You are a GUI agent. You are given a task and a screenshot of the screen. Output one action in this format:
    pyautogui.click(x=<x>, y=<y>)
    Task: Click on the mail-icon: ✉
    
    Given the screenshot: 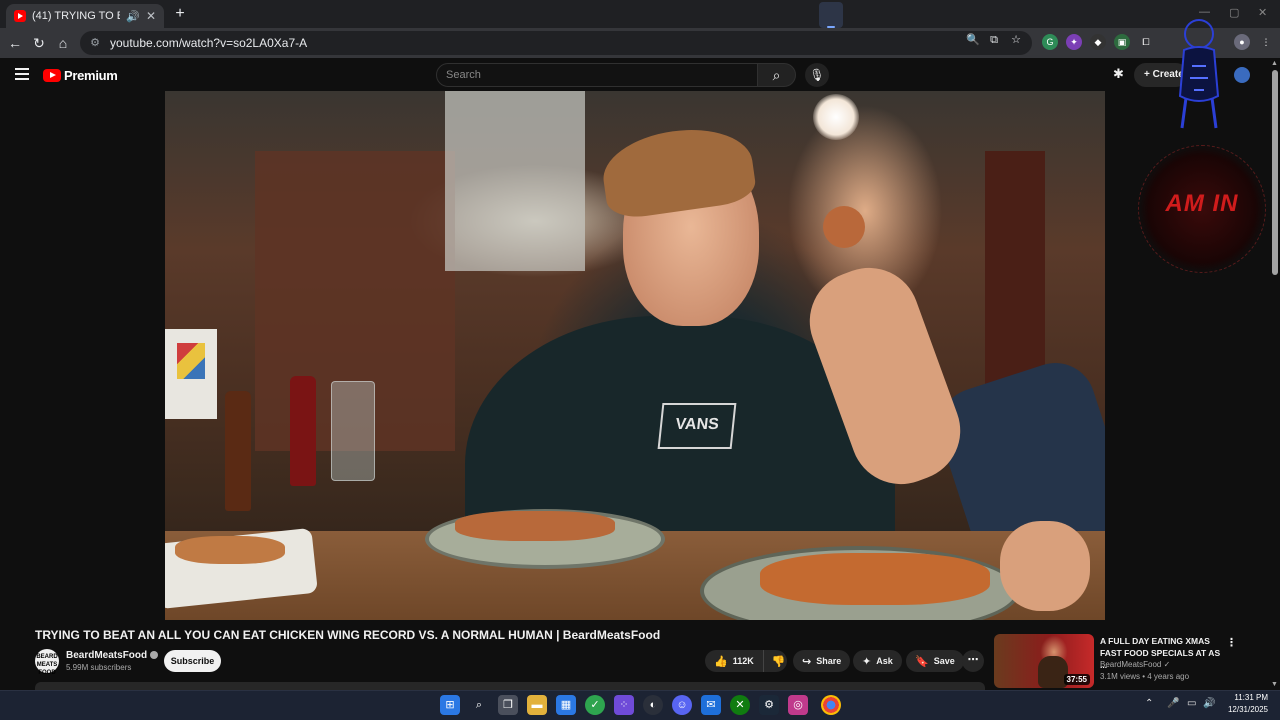 What is the action you would take?
    pyautogui.click(x=711, y=705)
    